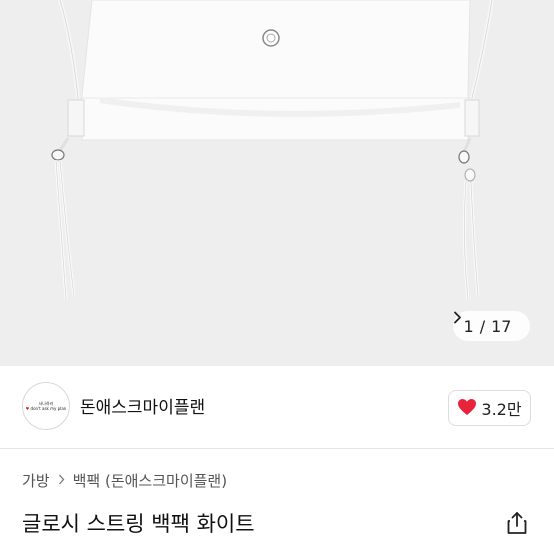 The height and width of the screenshot is (554, 554). I want to click on avatar-logo: 사나하라 ♥ don't ask my plan, so click(46, 406).